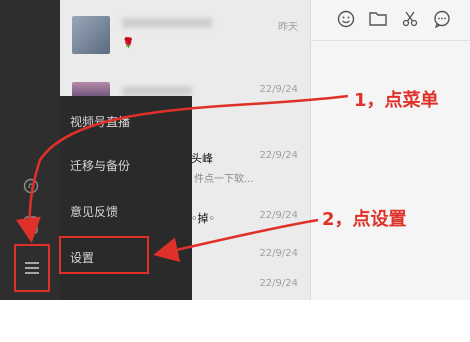  I want to click on annotation-step2: 2，点设置, so click(364, 219).